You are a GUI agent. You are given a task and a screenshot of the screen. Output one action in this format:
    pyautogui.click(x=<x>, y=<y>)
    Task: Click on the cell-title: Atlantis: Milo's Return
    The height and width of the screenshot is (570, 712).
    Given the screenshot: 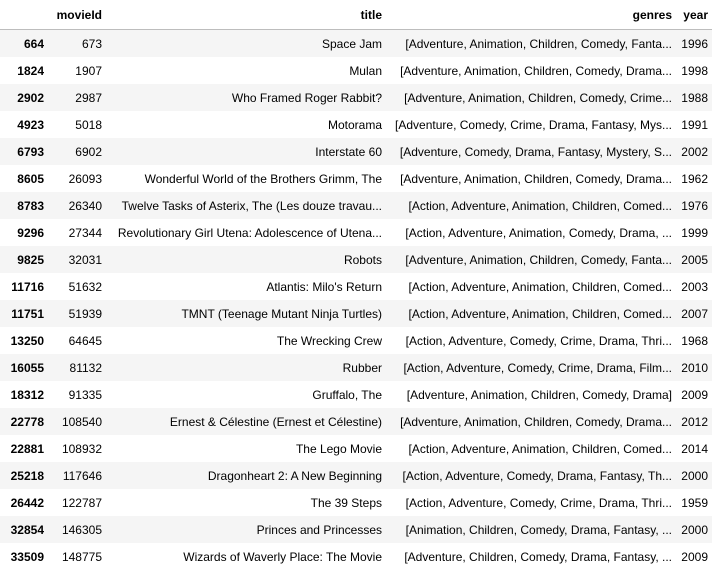 What is the action you would take?
    pyautogui.click(x=246, y=286)
    